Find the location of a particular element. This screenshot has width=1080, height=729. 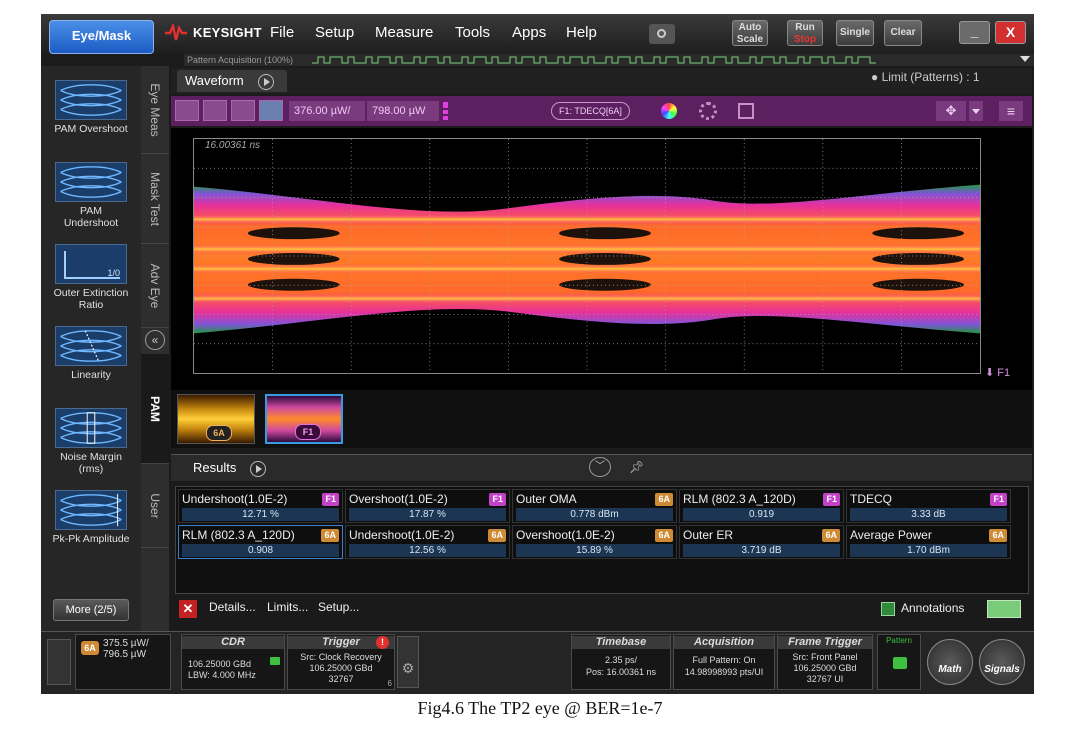

run-stop-button: Run Stop is located at coordinates (805, 33).